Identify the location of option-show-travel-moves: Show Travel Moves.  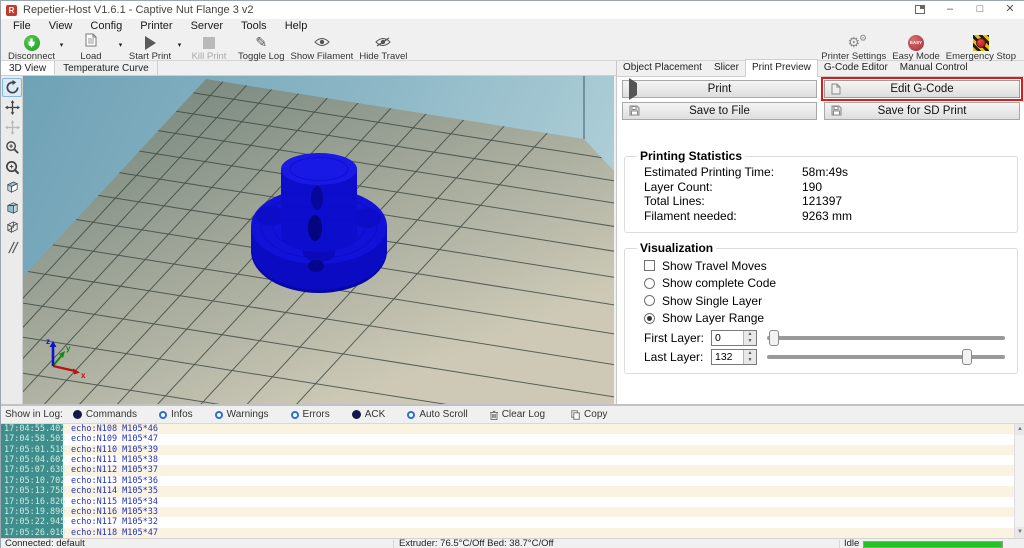
(822, 266).